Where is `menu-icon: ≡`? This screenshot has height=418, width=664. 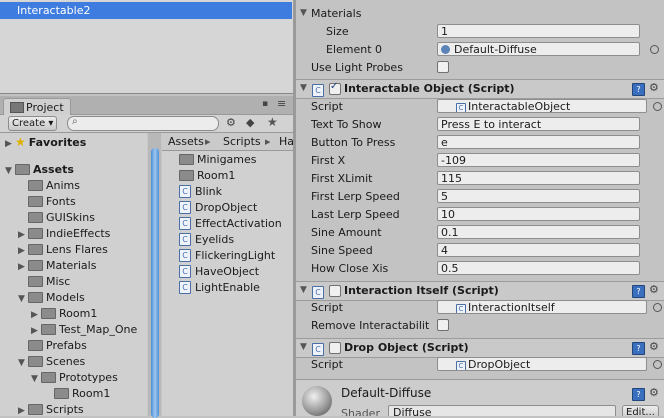
menu-icon: ≡ is located at coordinates (281, 103).